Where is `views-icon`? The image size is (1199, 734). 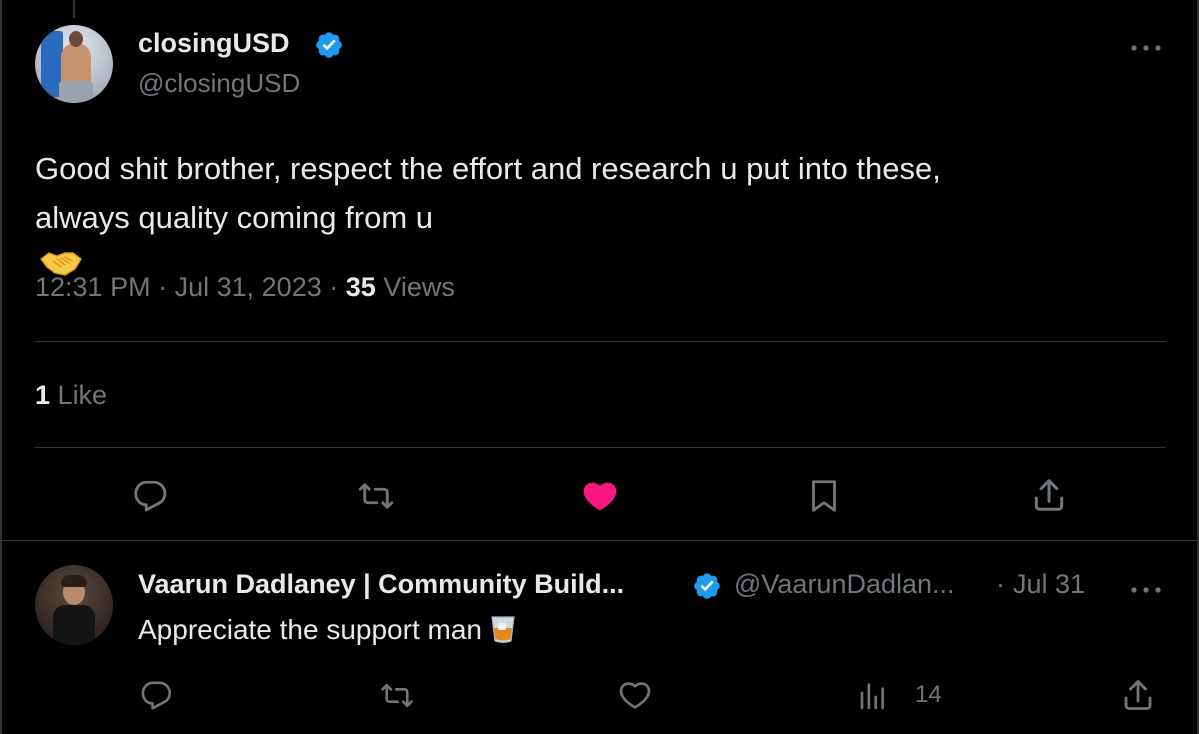
views-icon is located at coordinates (873, 695).